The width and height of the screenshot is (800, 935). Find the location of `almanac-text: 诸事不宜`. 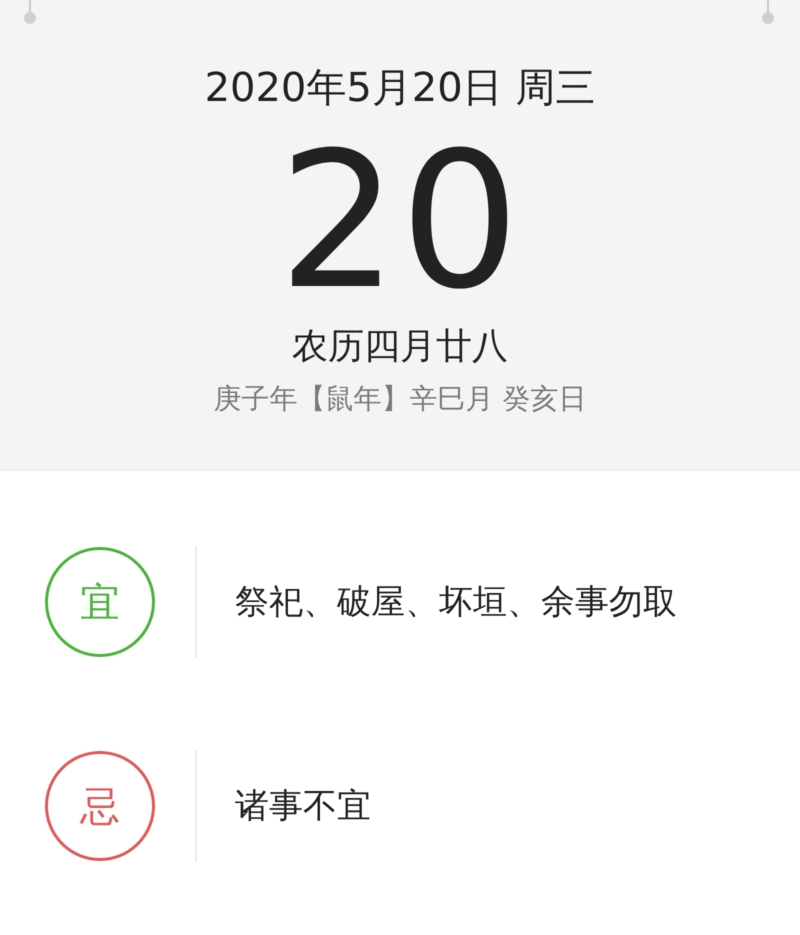

almanac-text: 诸事不宜 is located at coordinates (303, 806).